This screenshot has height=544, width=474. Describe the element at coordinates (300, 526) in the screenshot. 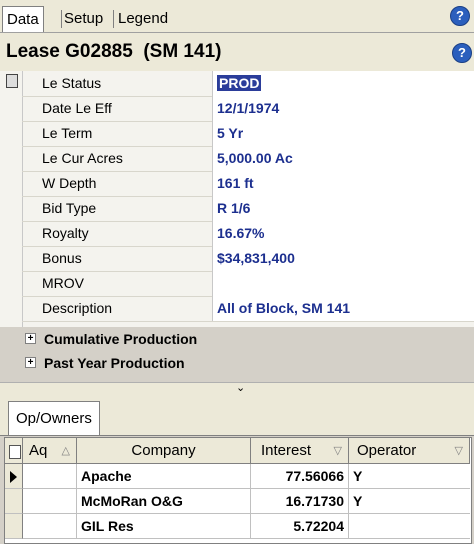

I see `table-cell-interest: 5.72204` at that location.